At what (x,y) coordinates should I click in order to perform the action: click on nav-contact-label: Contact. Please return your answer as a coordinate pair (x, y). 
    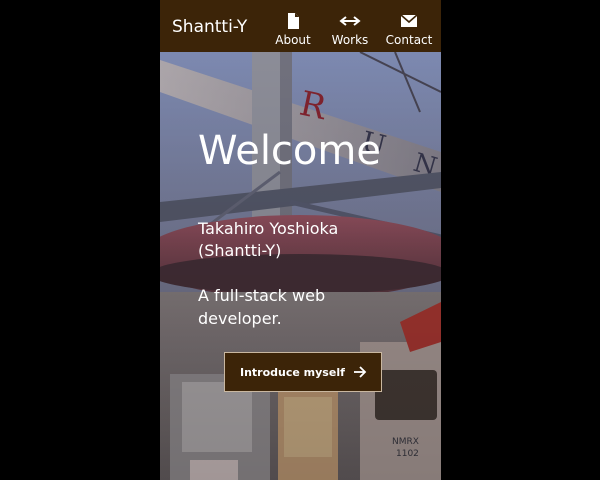
    Looking at the image, I should click on (409, 40).